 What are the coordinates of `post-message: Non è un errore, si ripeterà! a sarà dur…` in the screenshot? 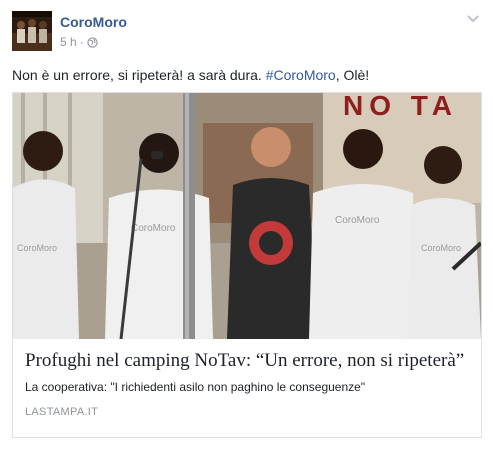 It's located at (190, 75).